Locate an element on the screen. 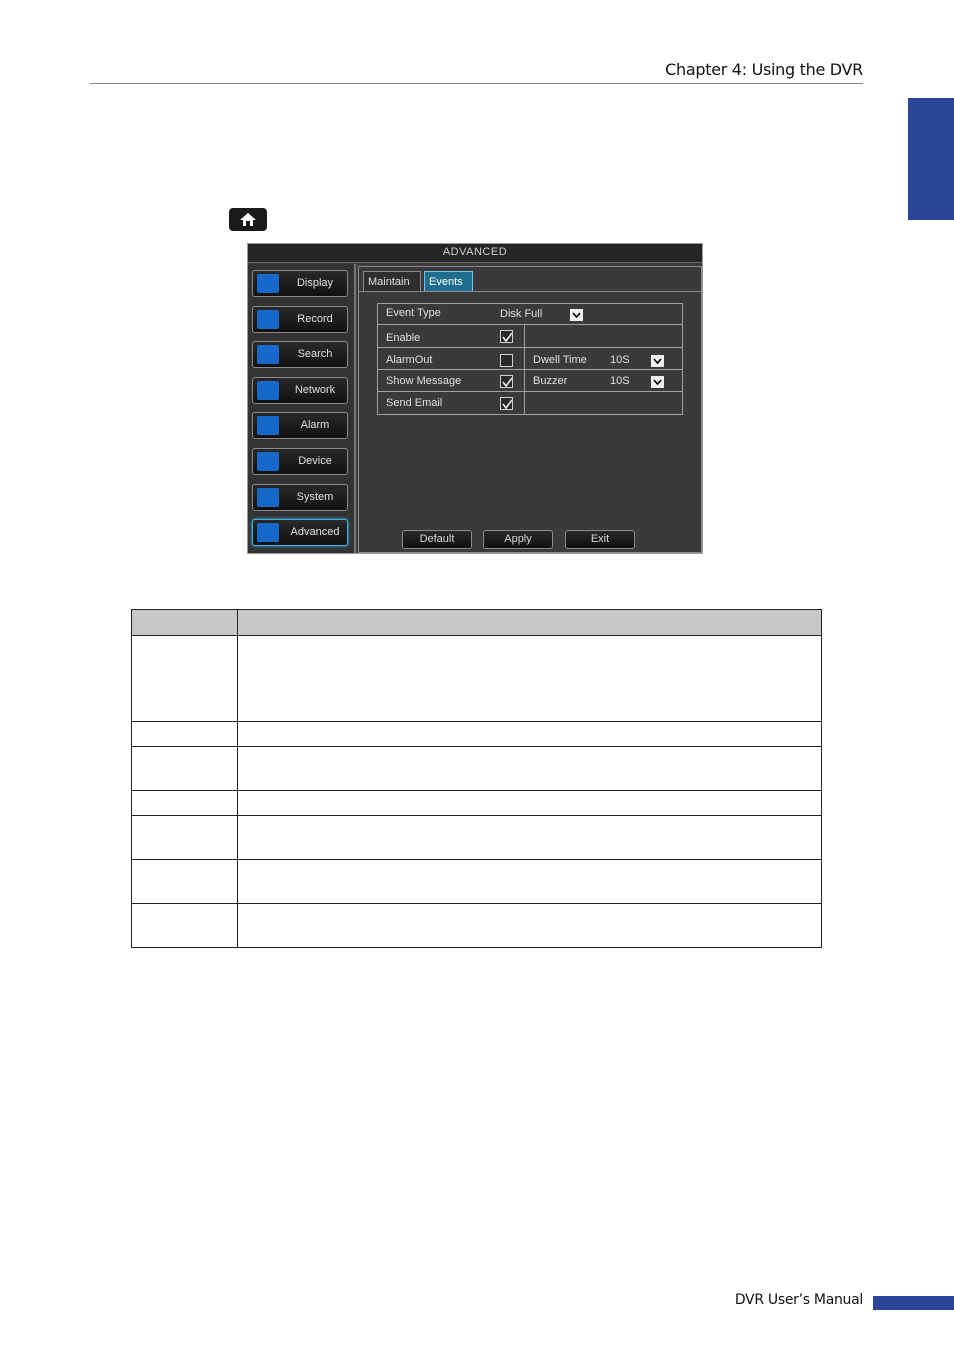 Image resolution: width=954 pixels, height=1350 pixels. menu-label: Display is located at coordinates (315, 283).